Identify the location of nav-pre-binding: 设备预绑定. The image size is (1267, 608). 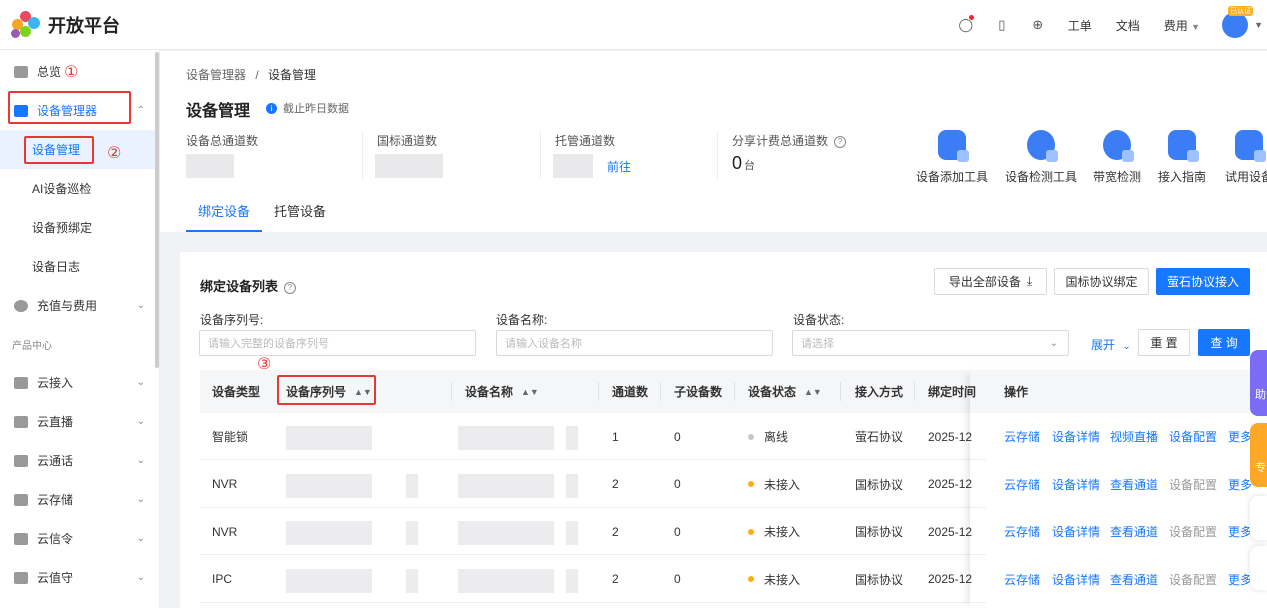
(79, 227).